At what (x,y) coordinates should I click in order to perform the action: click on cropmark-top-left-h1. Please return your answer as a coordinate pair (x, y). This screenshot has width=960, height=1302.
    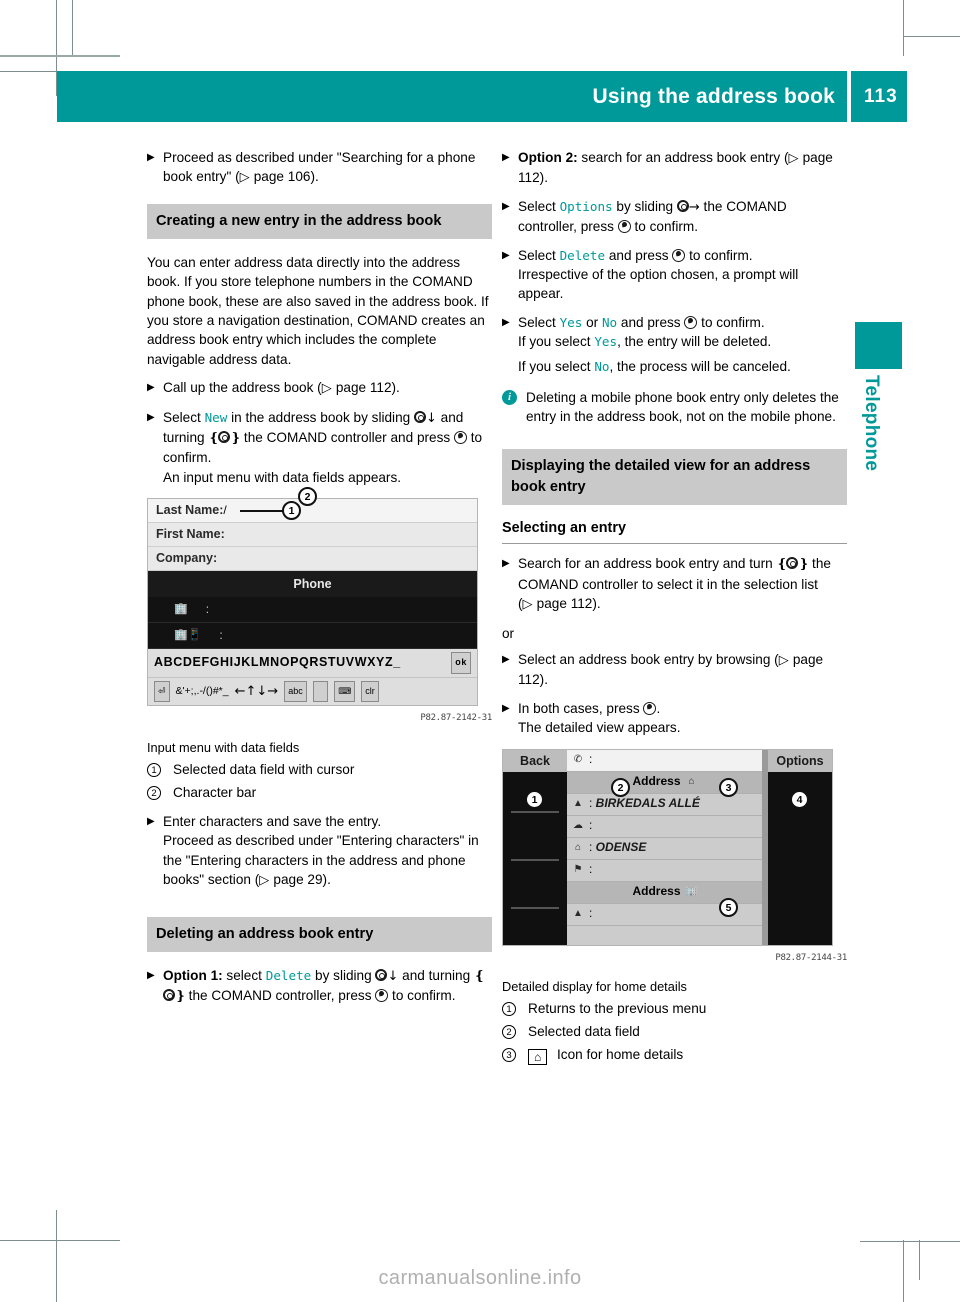
    Looking at the image, I should click on (60, 56).